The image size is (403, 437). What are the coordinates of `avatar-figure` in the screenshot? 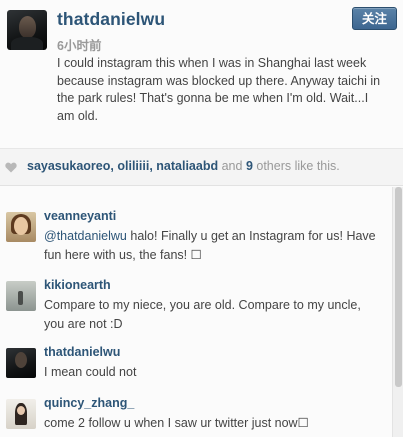 It's located at (20, 298).